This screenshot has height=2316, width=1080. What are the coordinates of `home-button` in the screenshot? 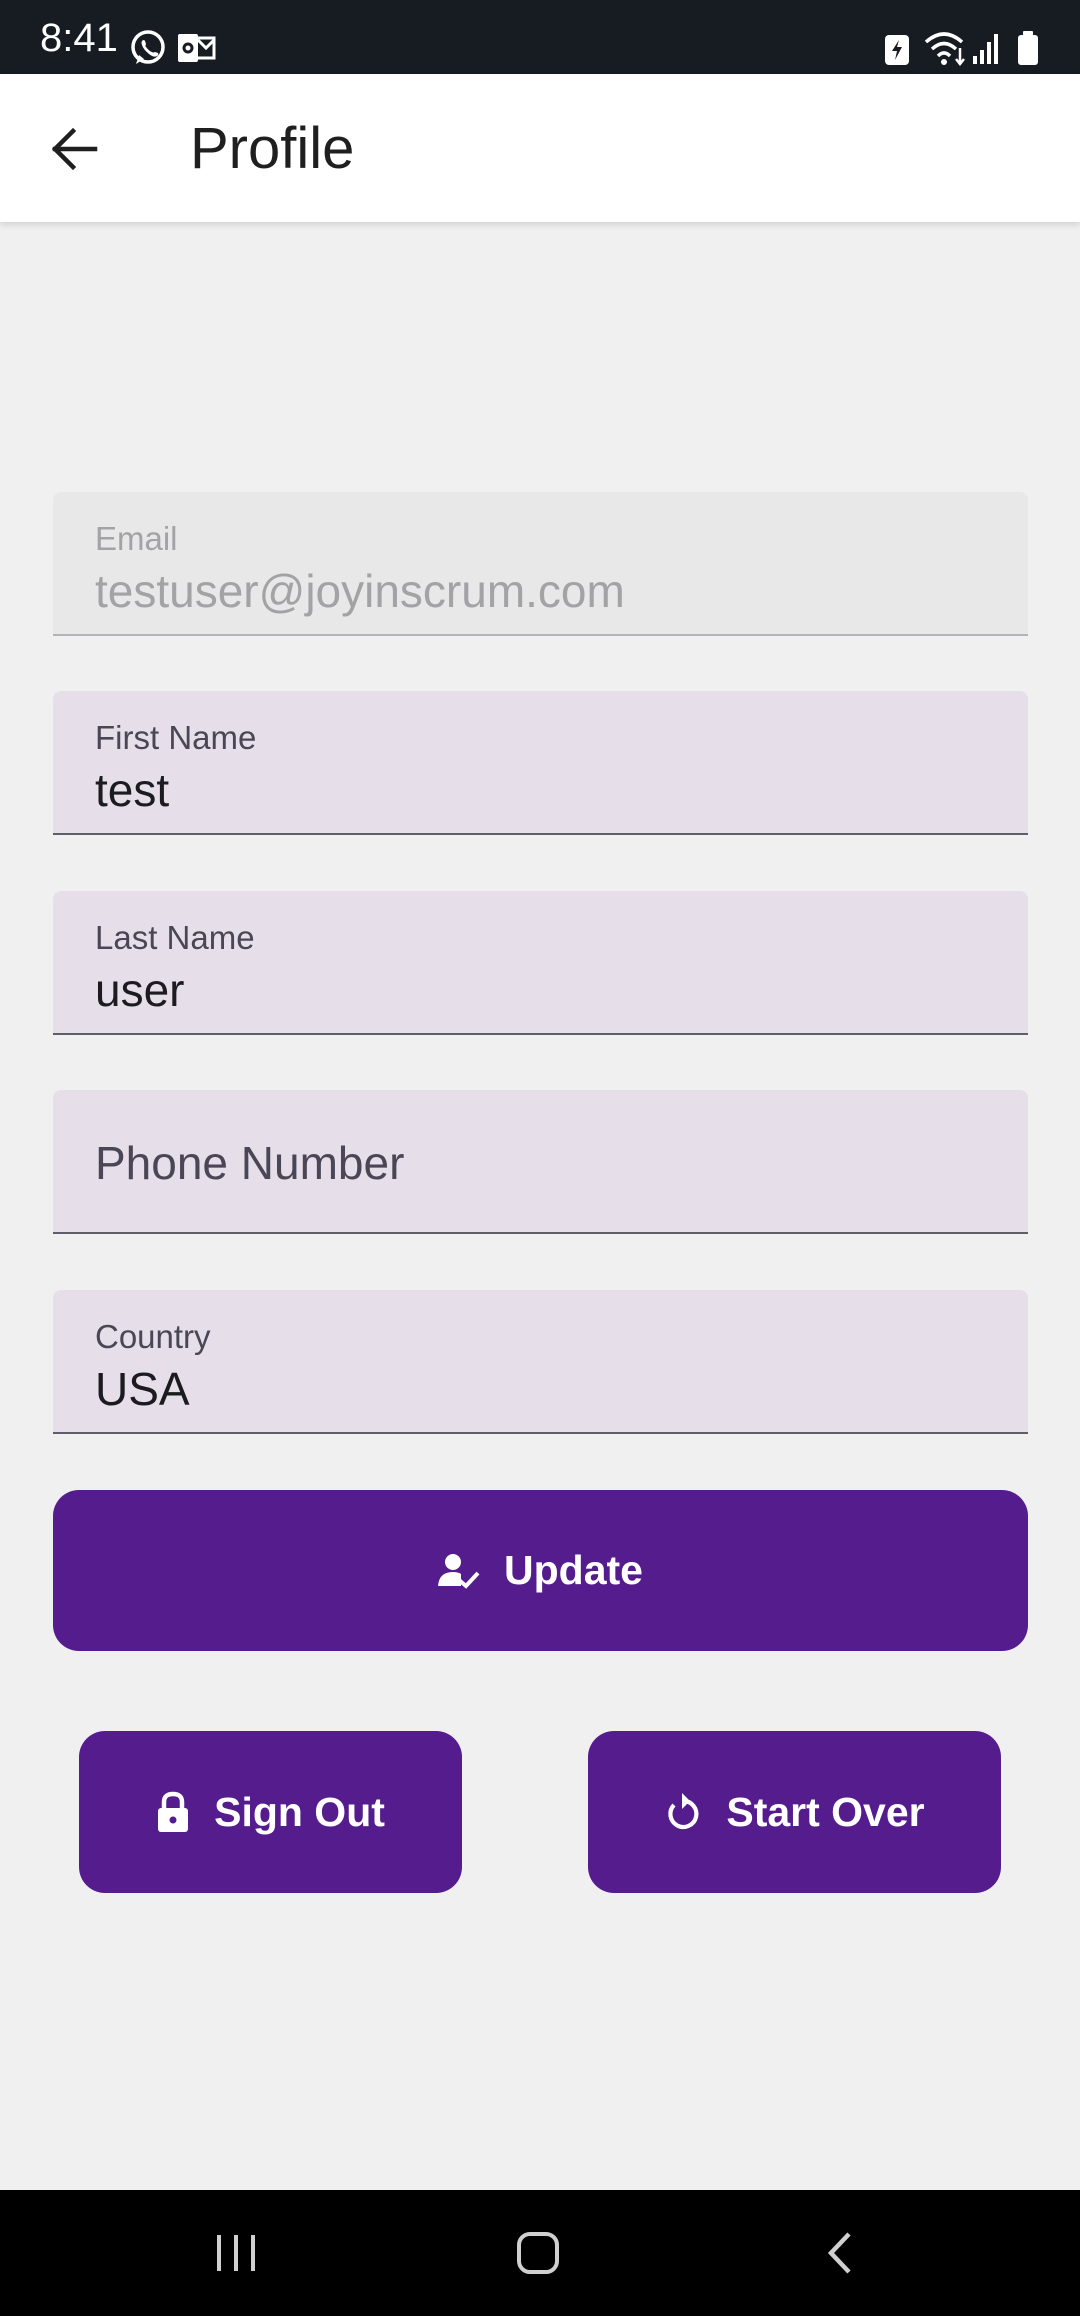 It's located at (538, 2253).